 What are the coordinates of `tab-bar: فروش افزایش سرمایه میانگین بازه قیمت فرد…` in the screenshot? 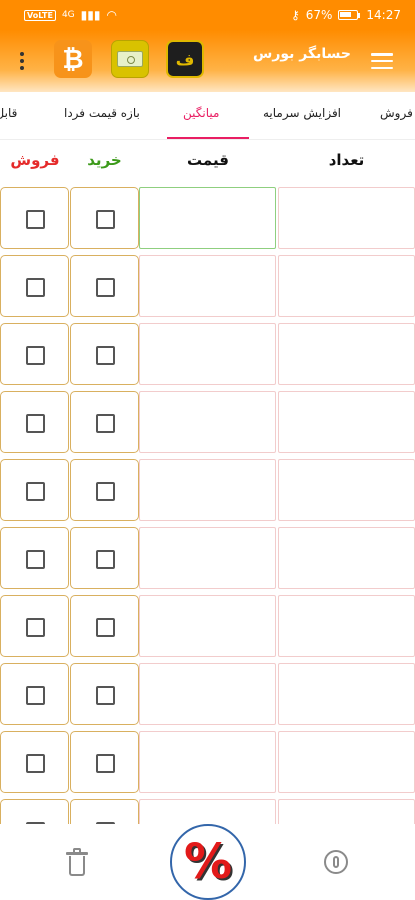 It's located at (207, 116).